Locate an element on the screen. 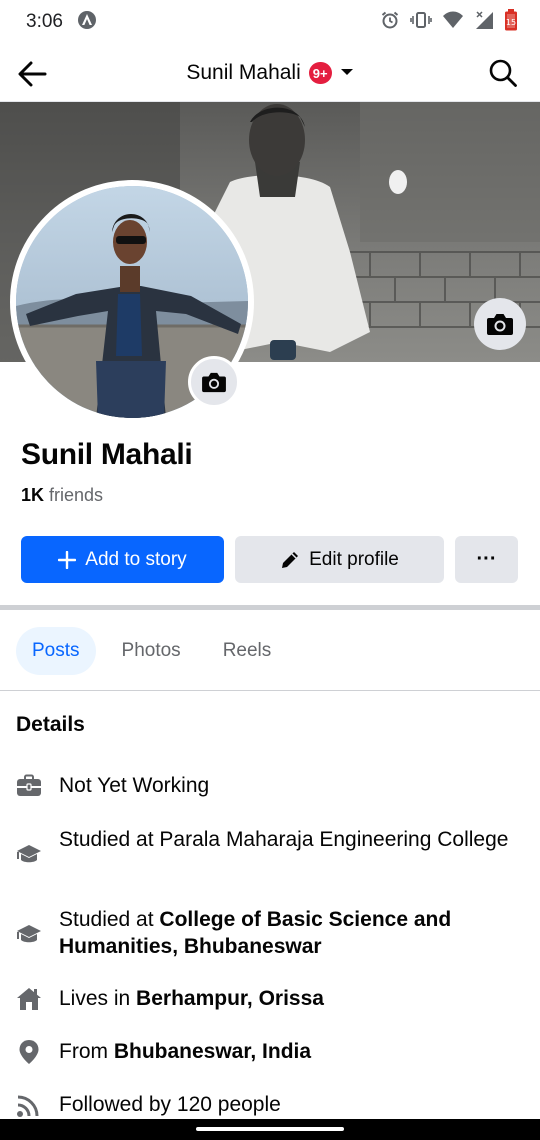 This screenshot has height=1140, width=540. ellipsis-icon: ··· is located at coordinates (486, 559).